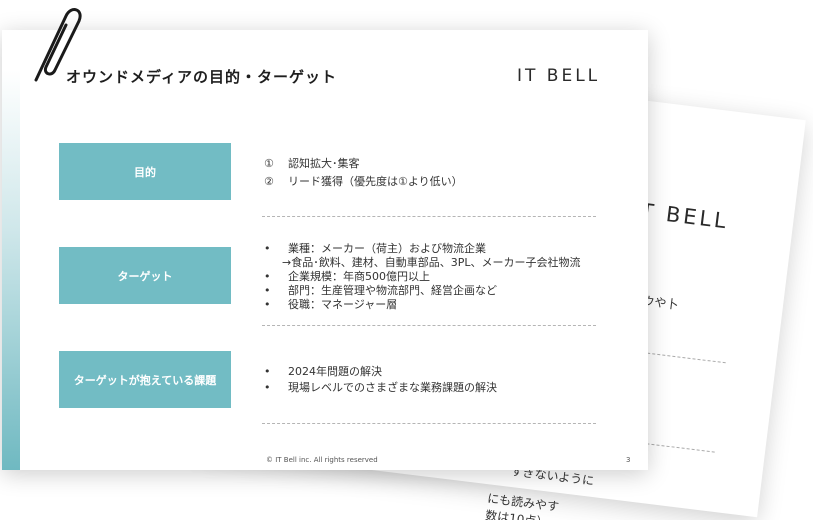 Image resolution: width=813 pixels, height=520 pixels. What do you see at coordinates (392, 387) in the screenshot?
I see `list-text: 現場レベルでのさまざまな業務課題の解決` at bounding box center [392, 387].